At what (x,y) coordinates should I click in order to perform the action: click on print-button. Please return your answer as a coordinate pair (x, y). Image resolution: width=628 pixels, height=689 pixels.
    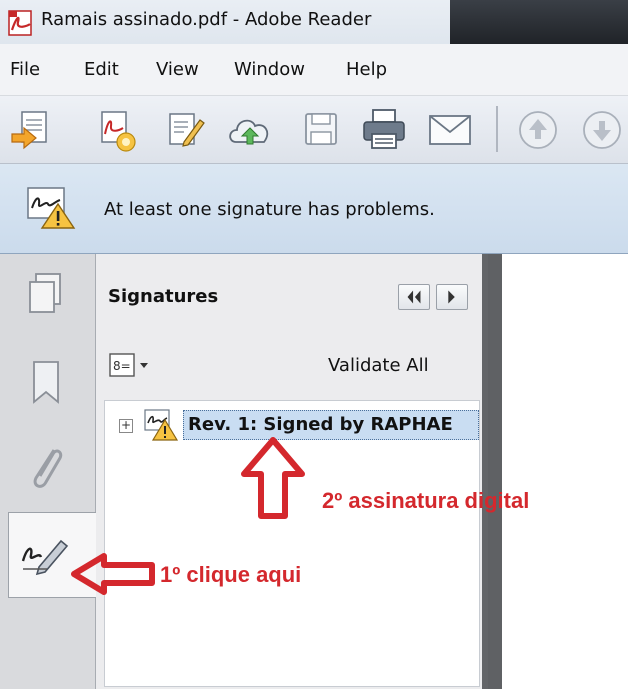
    Looking at the image, I should click on (384, 130).